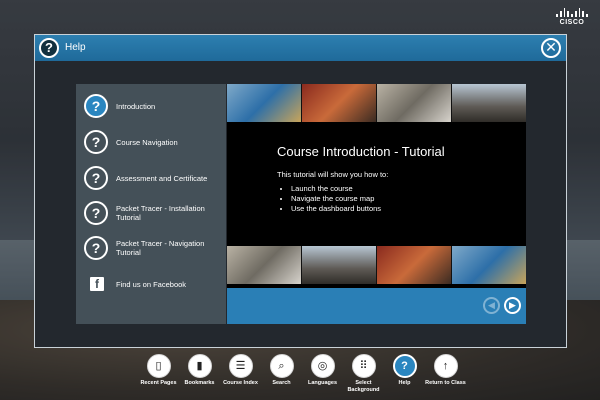 The height and width of the screenshot is (400, 600). What do you see at coordinates (300, 48) in the screenshot?
I see `help-header: ? Help ✕` at bounding box center [300, 48].